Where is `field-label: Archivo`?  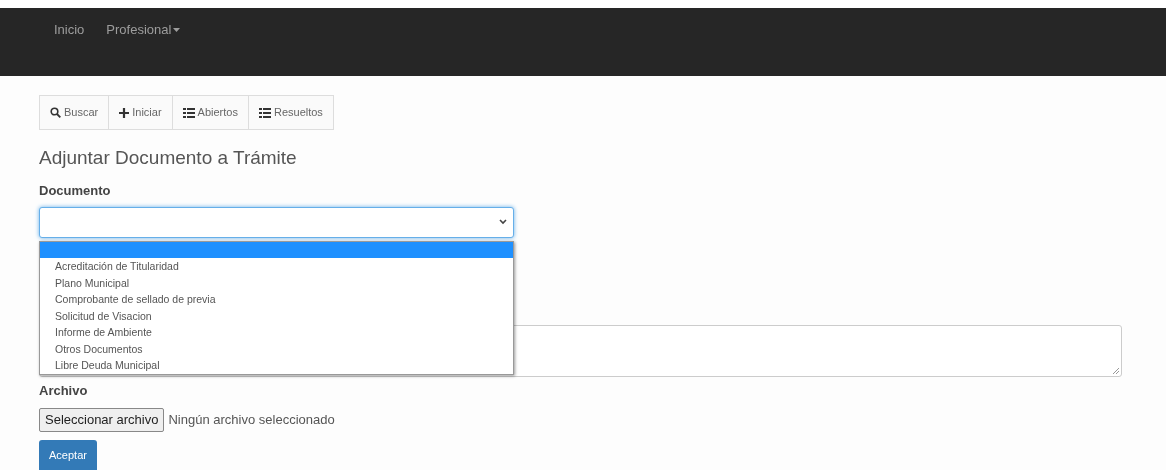
field-label: Archivo is located at coordinates (64, 390).